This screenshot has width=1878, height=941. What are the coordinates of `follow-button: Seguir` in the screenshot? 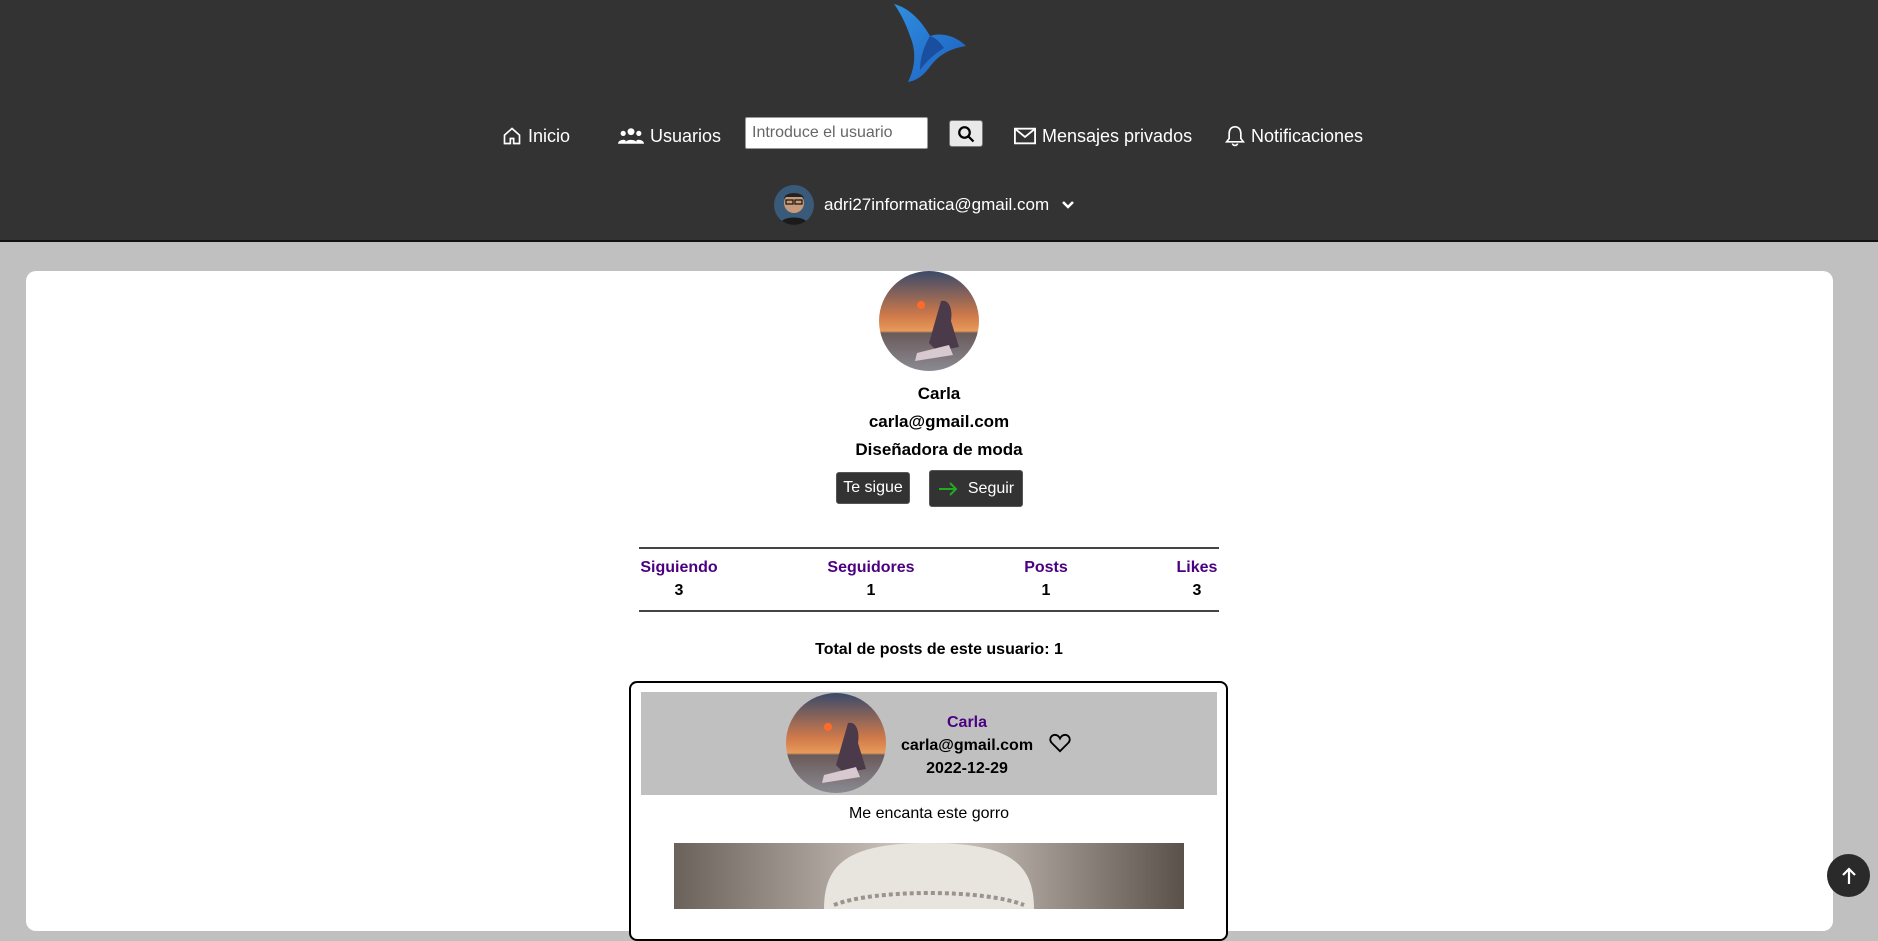 It's located at (976, 488).